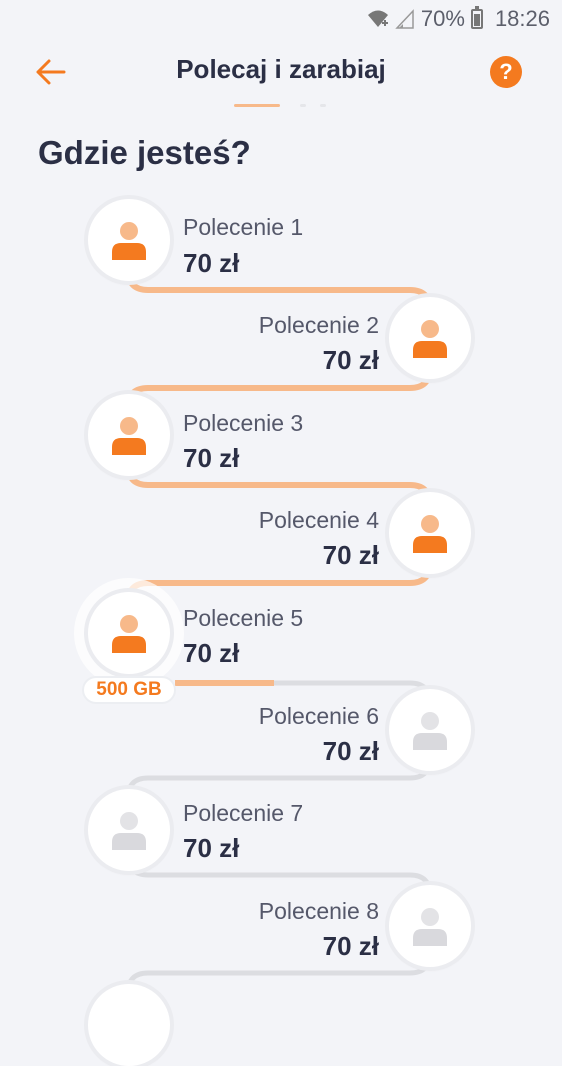 The height and width of the screenshot is (1066, 562). What do you see at coordinates (318, 716) in the screenshot?
I see `referral-label-6: Polecenie 6` at bounding box center [318, 716].